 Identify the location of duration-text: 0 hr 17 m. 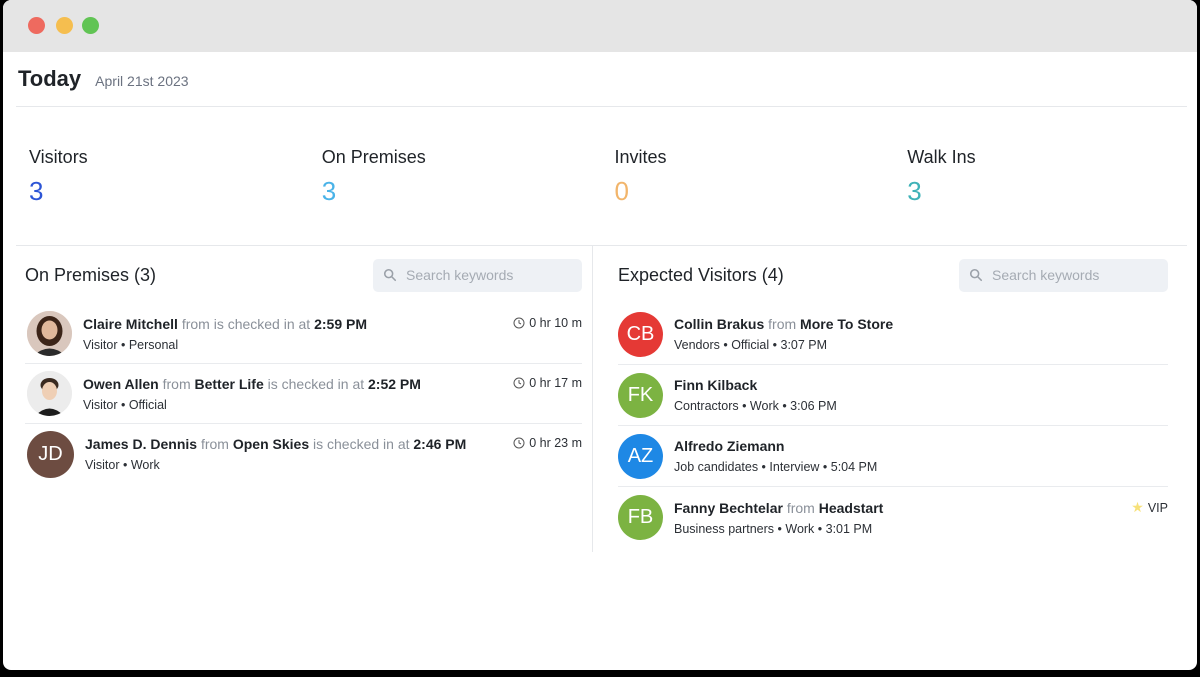
(555, 383).